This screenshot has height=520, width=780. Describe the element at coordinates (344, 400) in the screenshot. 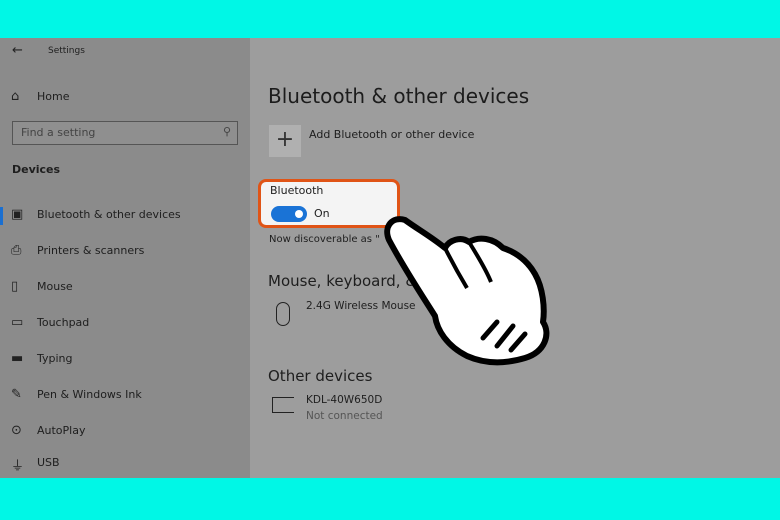

I see `other-device-name: KDL-40W650D` at that location.